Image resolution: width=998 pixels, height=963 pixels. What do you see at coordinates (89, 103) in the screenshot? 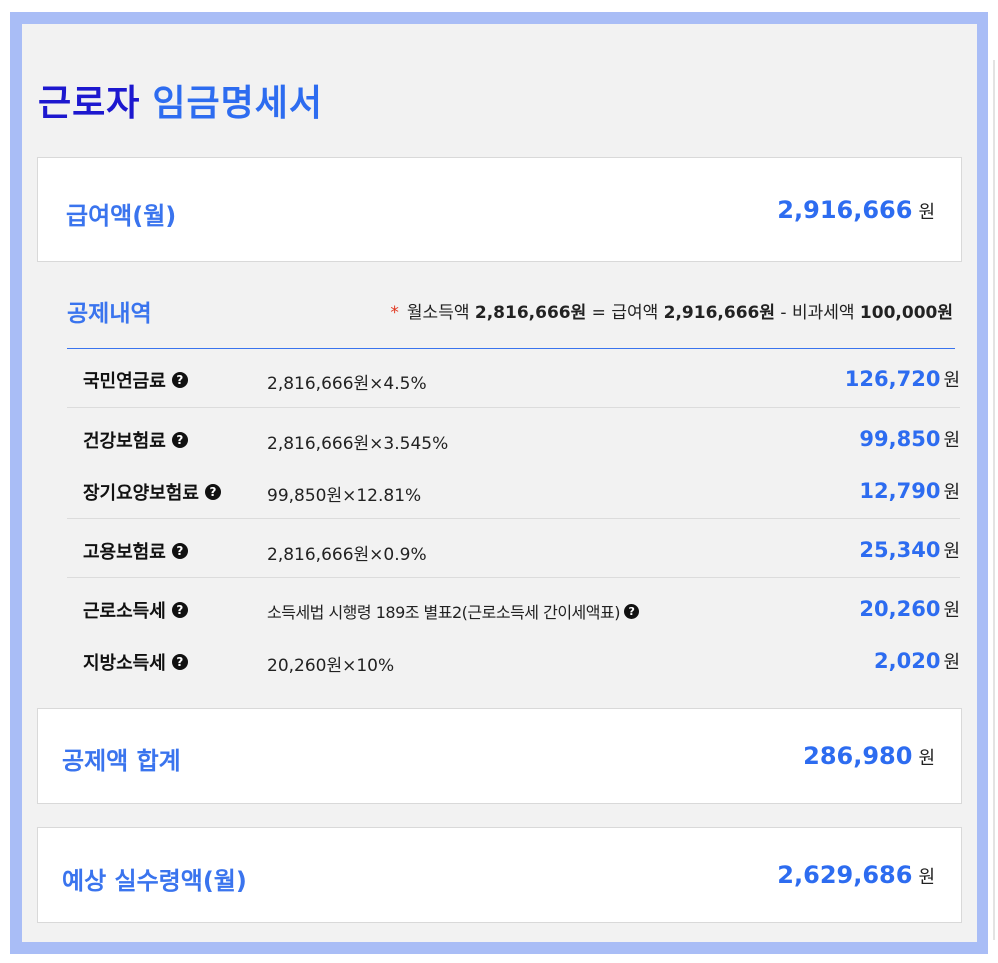
I see `title-part1: 근로자` at bounding box center [89, 103].